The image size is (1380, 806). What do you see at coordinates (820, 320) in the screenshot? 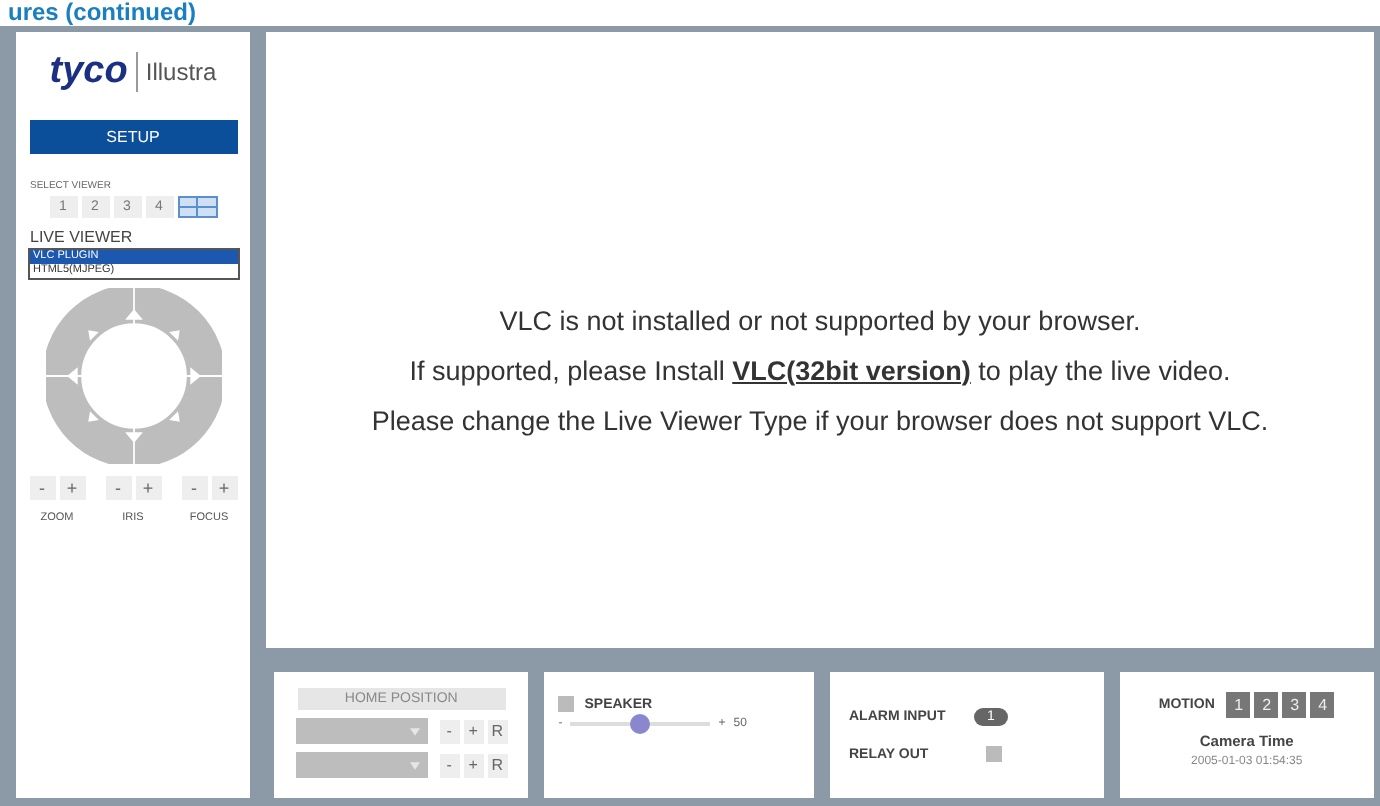
I see `message-text: VLC is not installed or not supported by your browser.` at bounding box center [820, 320].